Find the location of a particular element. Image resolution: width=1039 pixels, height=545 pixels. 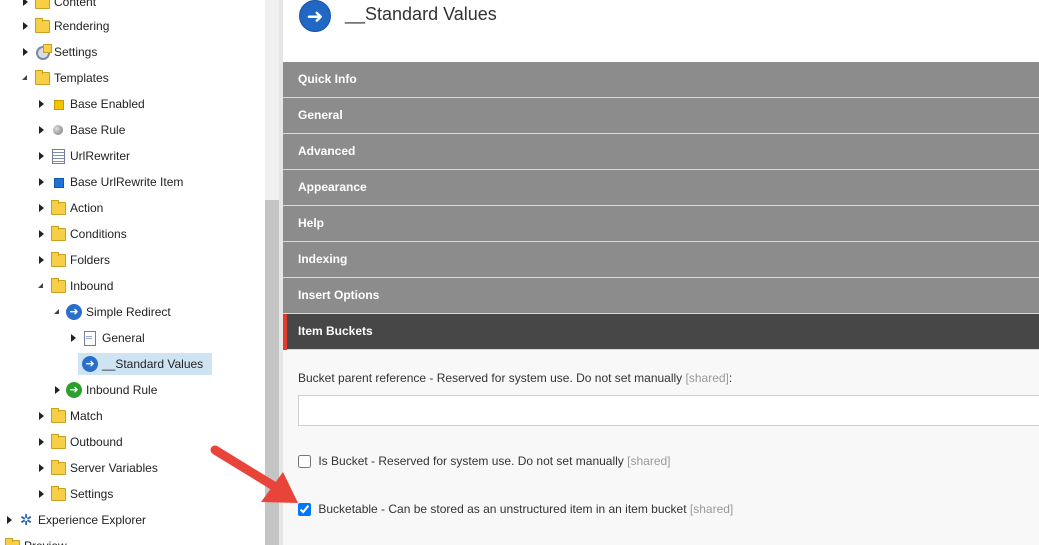

section-advanced: Advanced is located at coordinates (661, 152).